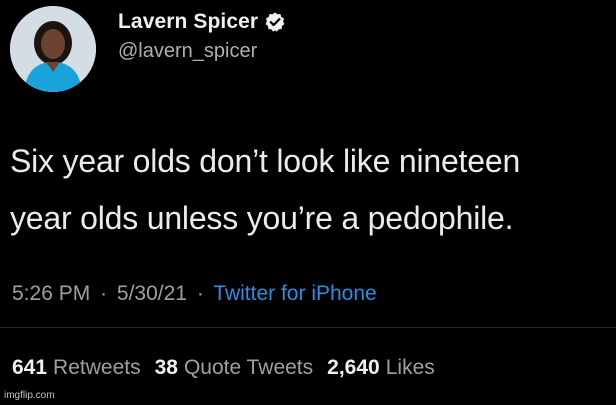 This screenshot has height=405, width=616. I want to click on tweet-header: Lavern Spicer @lavern_spicer, so click(202, 36).